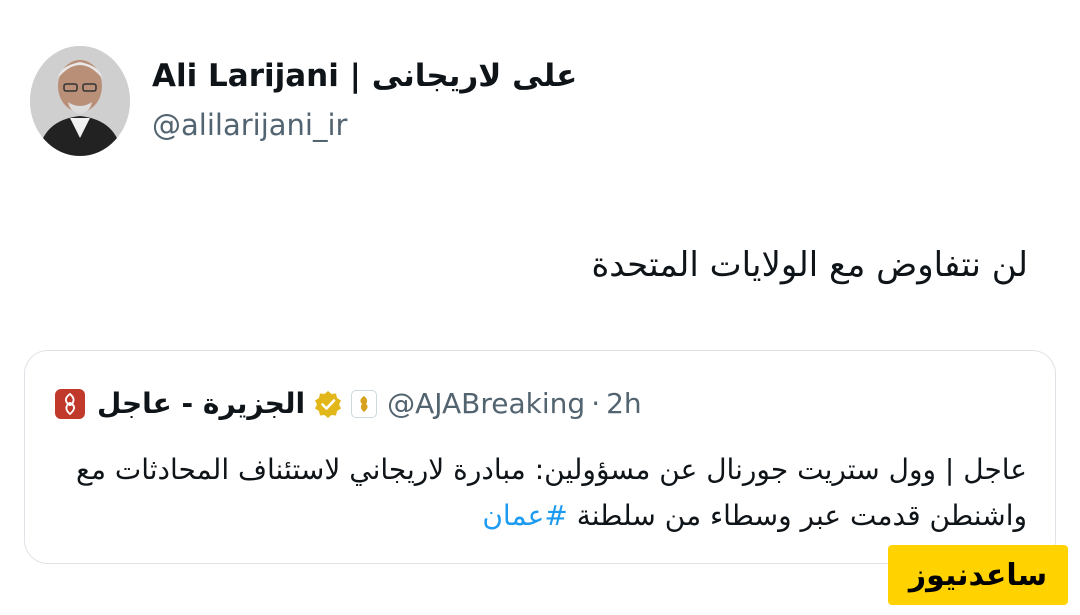 The height and width of the screenshot is (615, 1080). Describe the element at coordinates (809, 265) in the screenshot. I see `tweet-text: لن نتفاوض مع الولايات المتحدة` at that location.